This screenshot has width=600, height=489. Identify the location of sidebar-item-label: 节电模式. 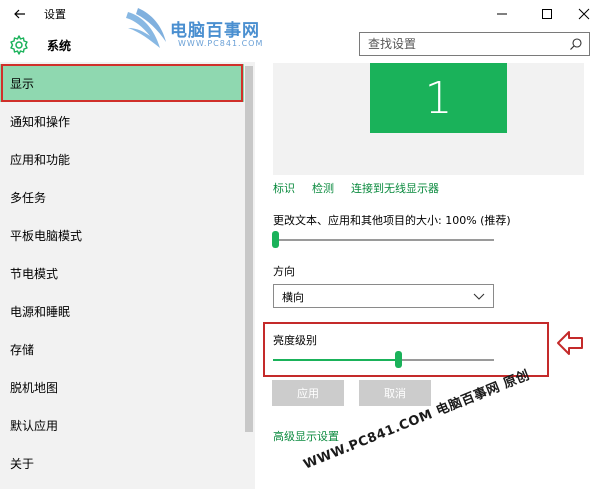
(34, 273).